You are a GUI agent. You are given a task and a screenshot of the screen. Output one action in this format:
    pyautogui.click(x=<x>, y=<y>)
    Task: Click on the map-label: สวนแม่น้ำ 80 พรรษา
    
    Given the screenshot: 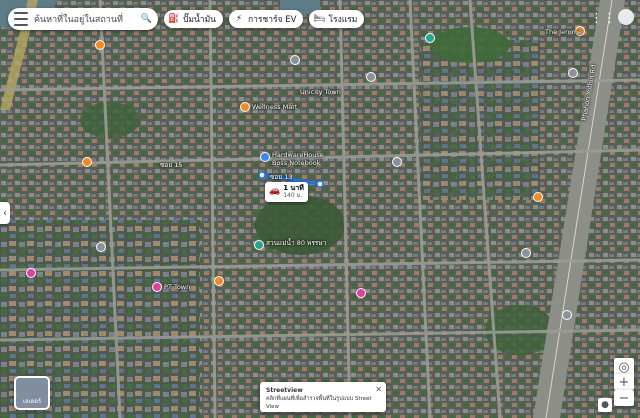 What is the action you would take?
    pyautogui.click(x=296, y=243)
    